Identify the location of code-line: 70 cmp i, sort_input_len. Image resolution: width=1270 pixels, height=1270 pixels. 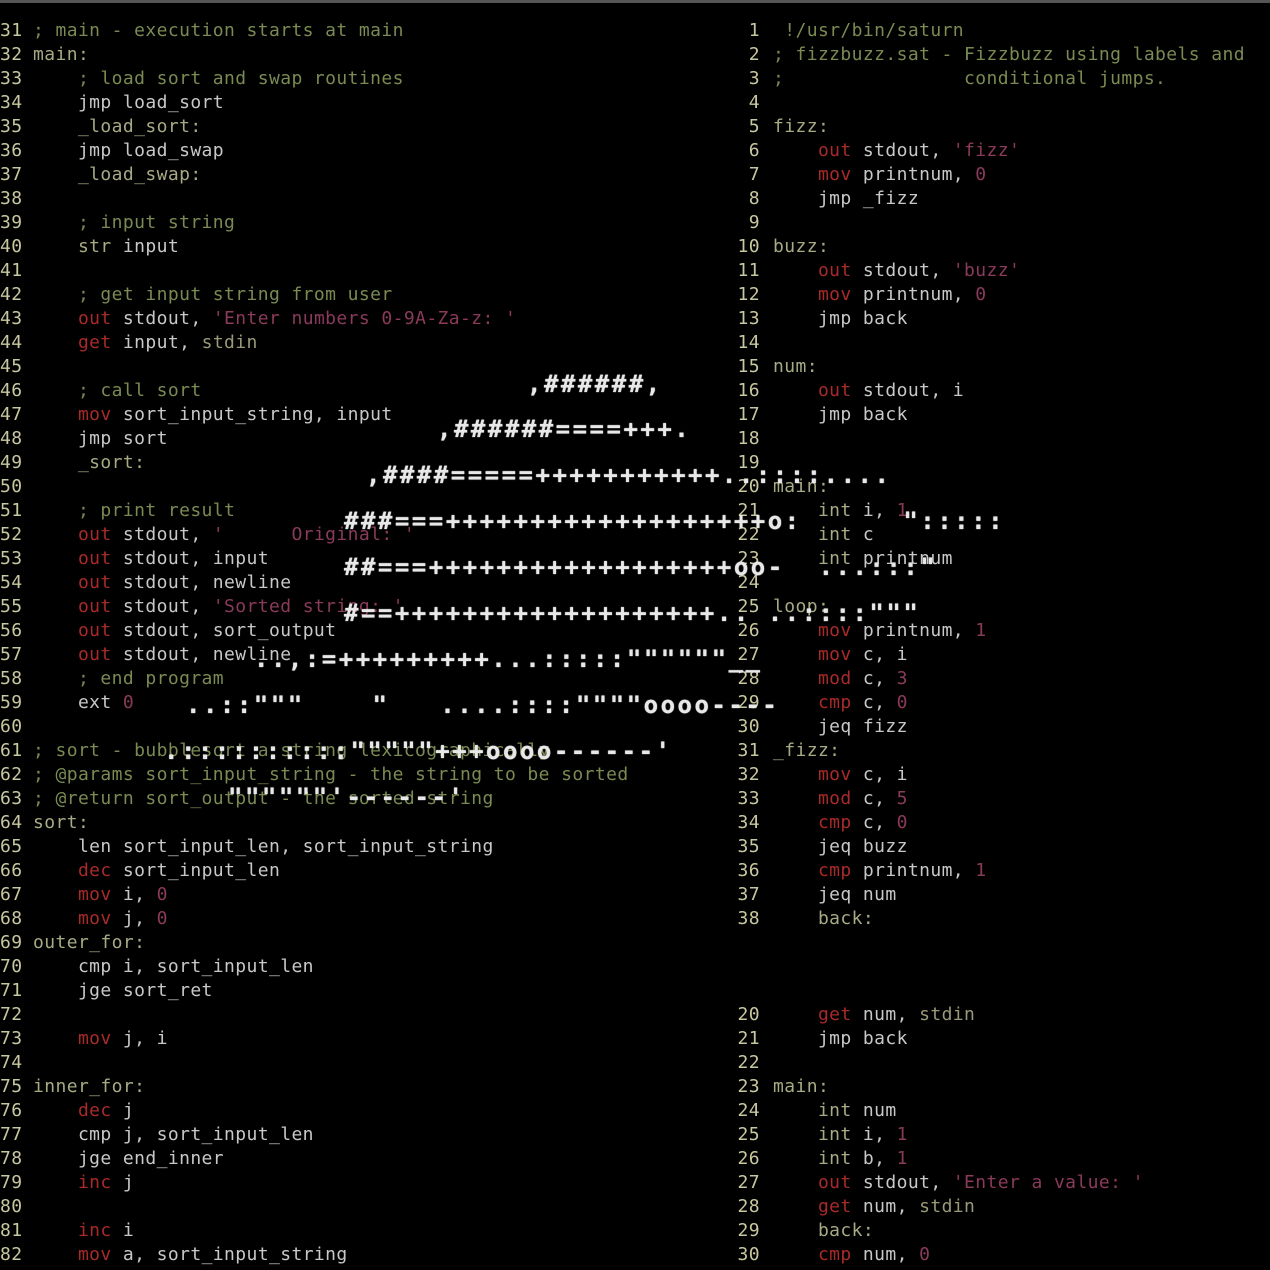
(157, 967).